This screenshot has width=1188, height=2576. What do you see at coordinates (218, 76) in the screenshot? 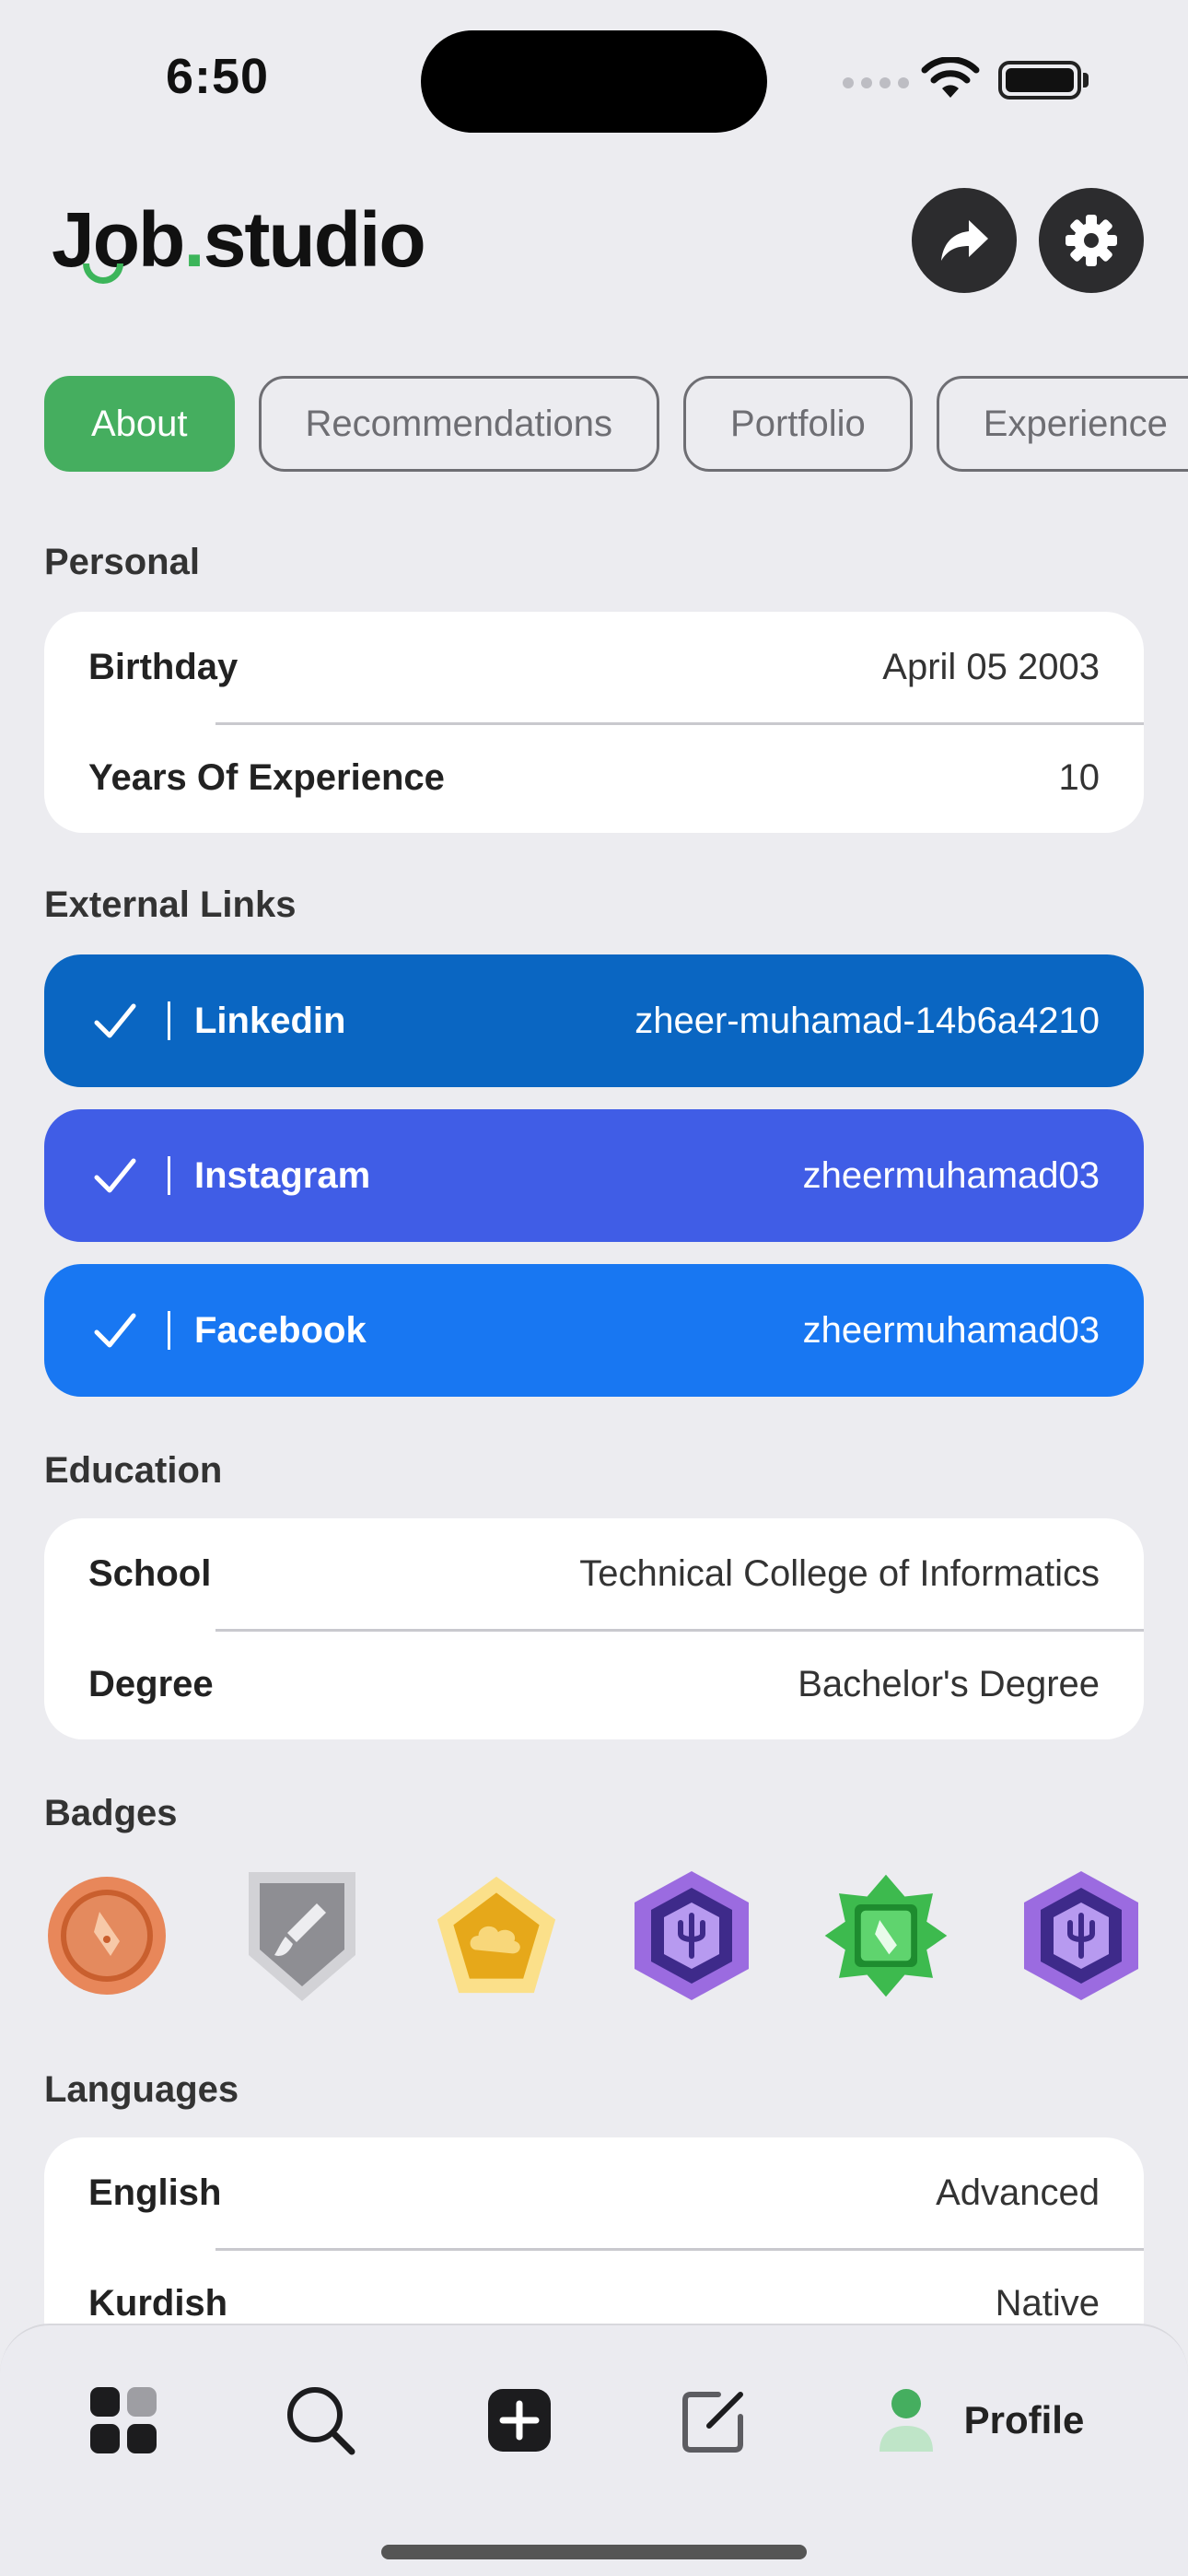
I see `status-time: 6:50` at bounding box center [218, 76].